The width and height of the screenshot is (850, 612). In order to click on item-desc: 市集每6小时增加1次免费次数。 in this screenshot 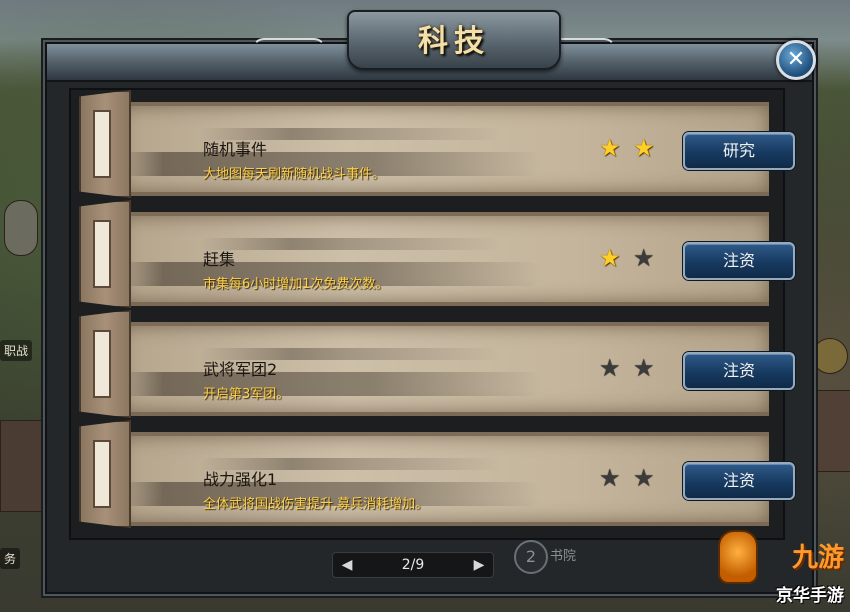, I will do `click(296, 284)`.